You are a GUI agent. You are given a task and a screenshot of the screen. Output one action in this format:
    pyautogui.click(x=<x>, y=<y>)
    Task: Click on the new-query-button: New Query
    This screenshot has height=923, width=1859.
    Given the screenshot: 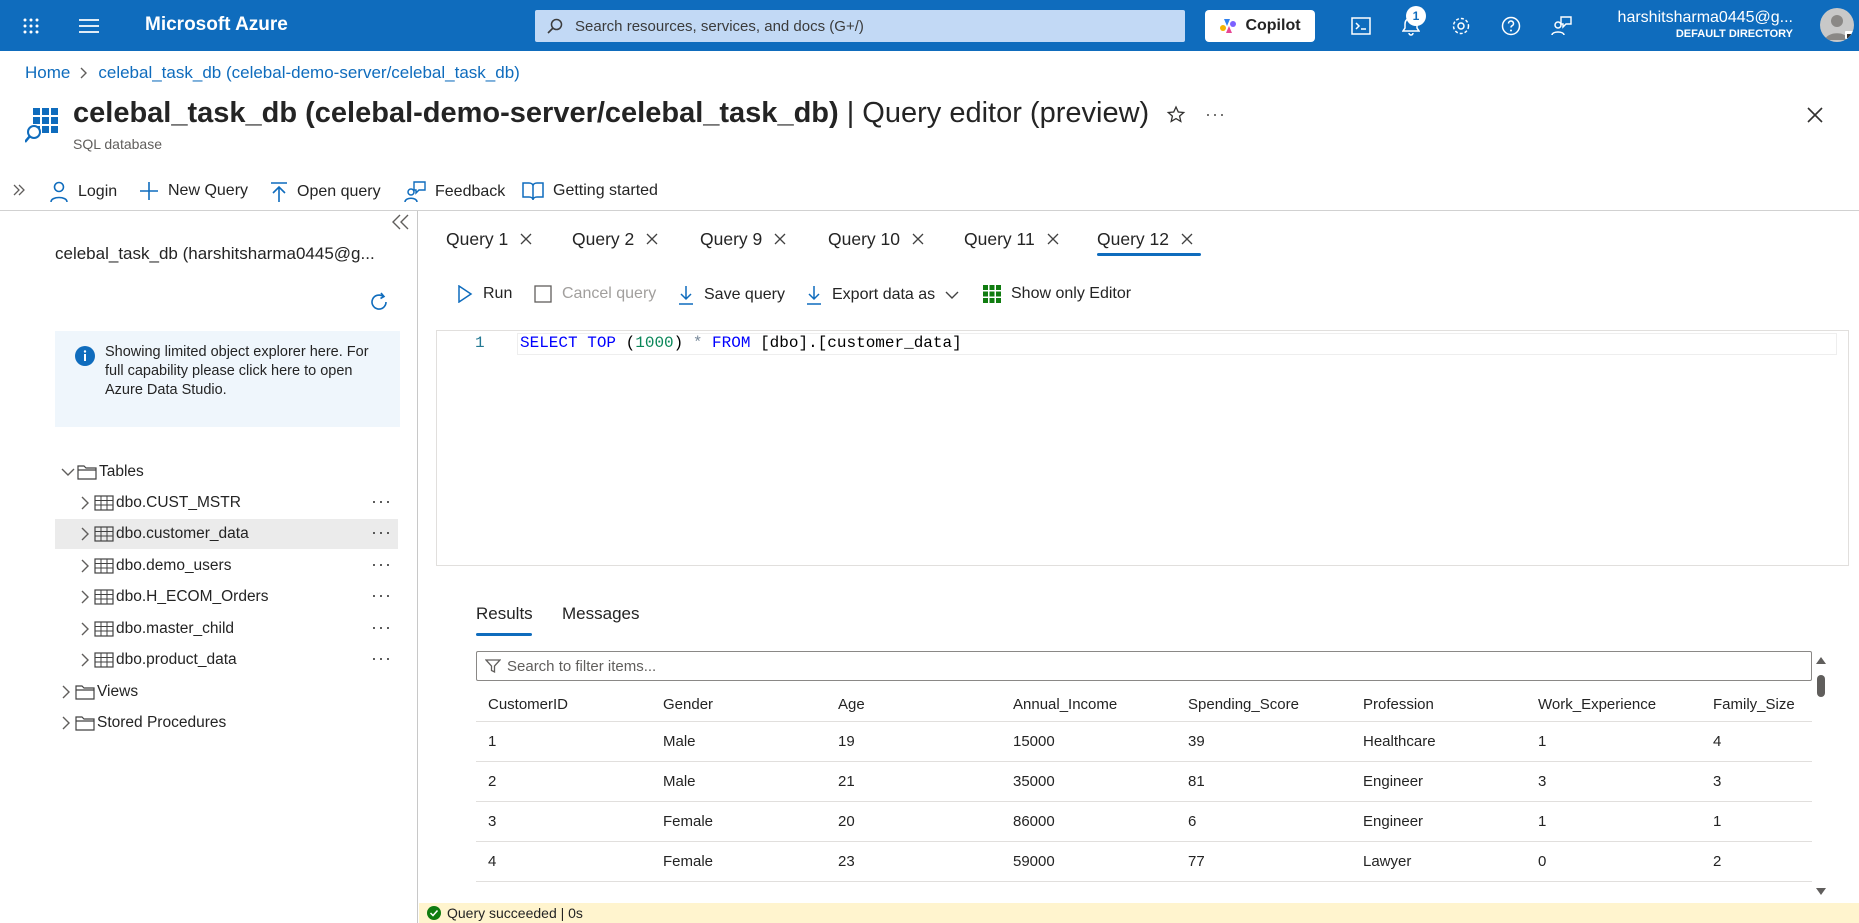 What is the action you would take?
    pyautogui.click(x=193, y=191)
    